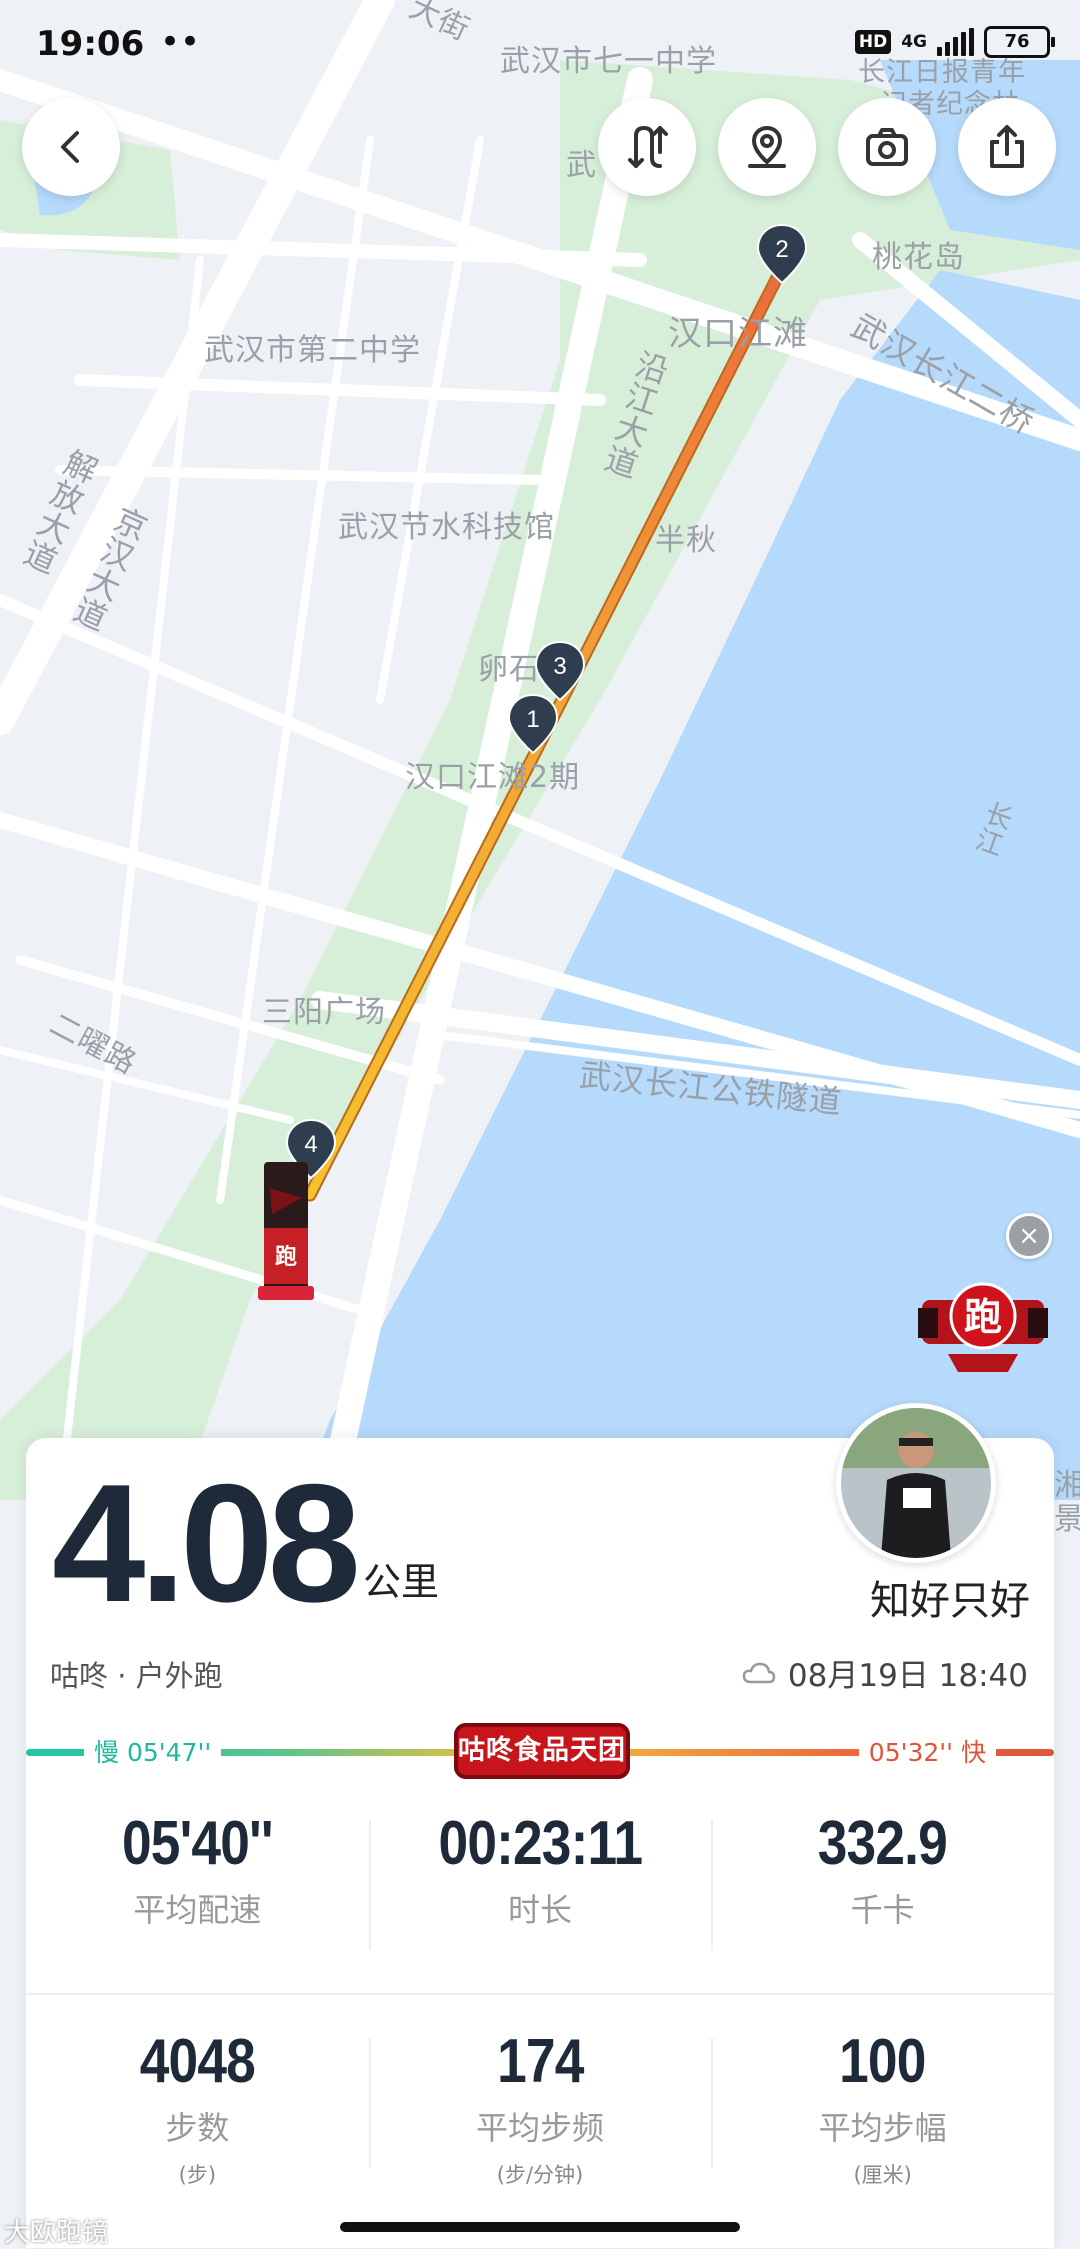 Image resolution: width=1080 pixels, height=2249 pixels. Describe the element at coordinates (324, 1012) in the screenshot. I see `map-label-sanyang: 三阳广场` at that location.